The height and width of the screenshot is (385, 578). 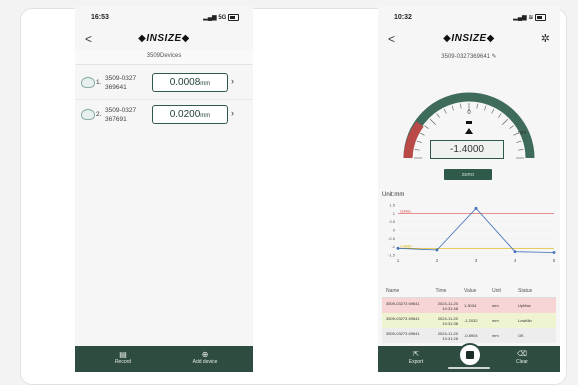 What do you see at coordinates (164, 18) in the screenshot?
I see `status-bar: 16:53 ▂▄▆ 5G` at bounding box center [164, 18].